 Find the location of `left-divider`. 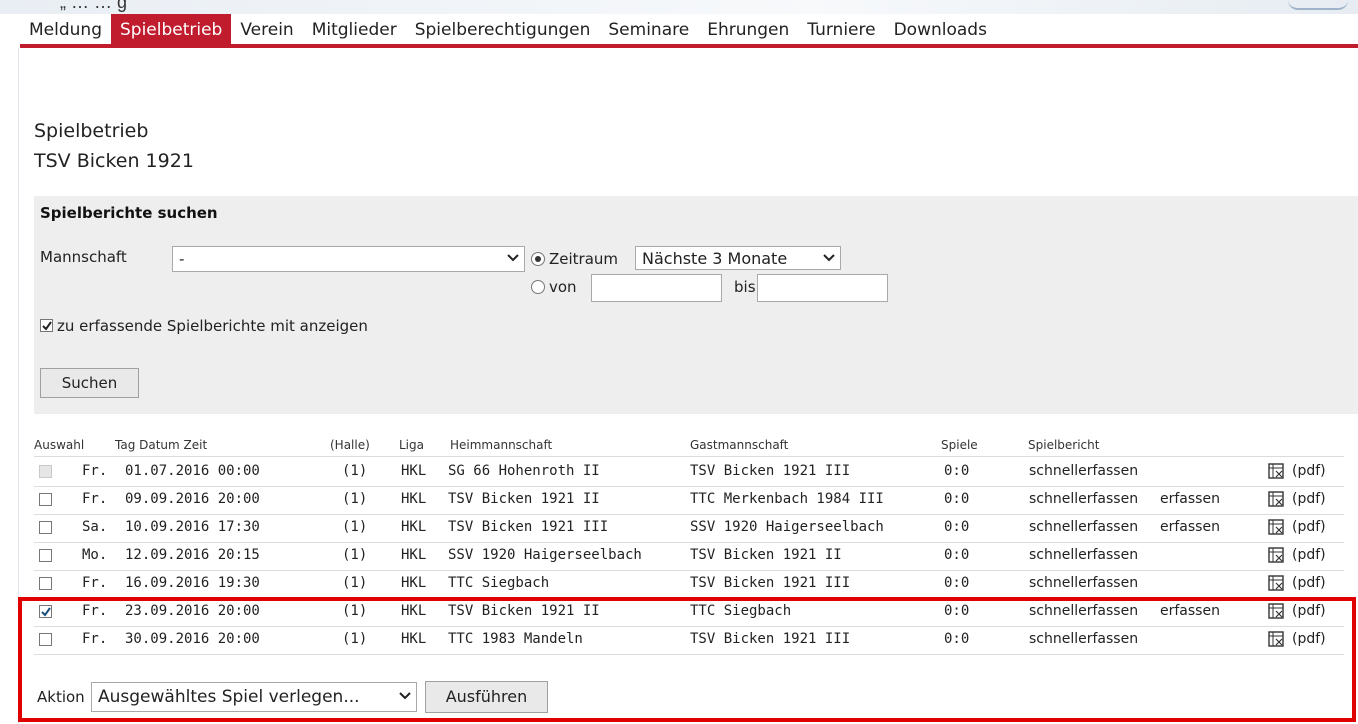

left-divider is located at coordinates (18, 386).